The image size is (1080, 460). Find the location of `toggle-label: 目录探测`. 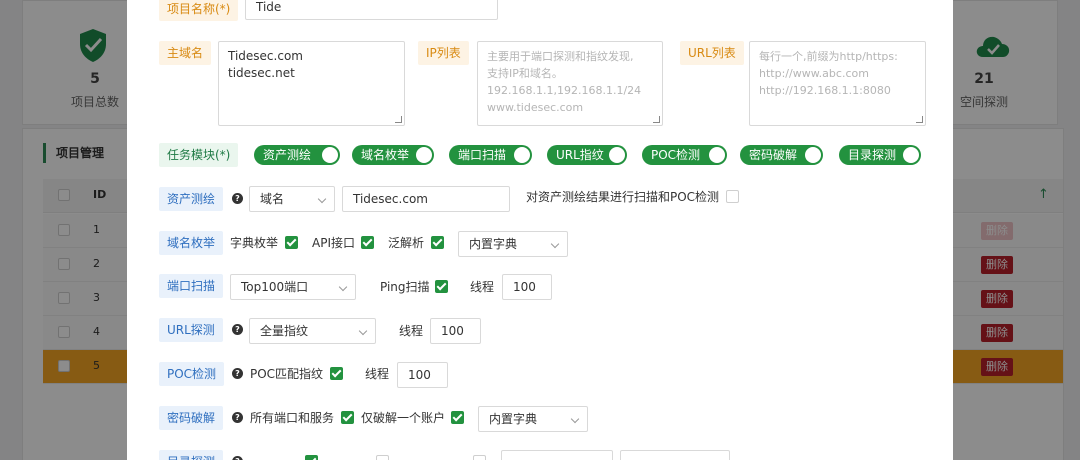

toggle-label: 目录探测 is located at coordinates (872, 155).